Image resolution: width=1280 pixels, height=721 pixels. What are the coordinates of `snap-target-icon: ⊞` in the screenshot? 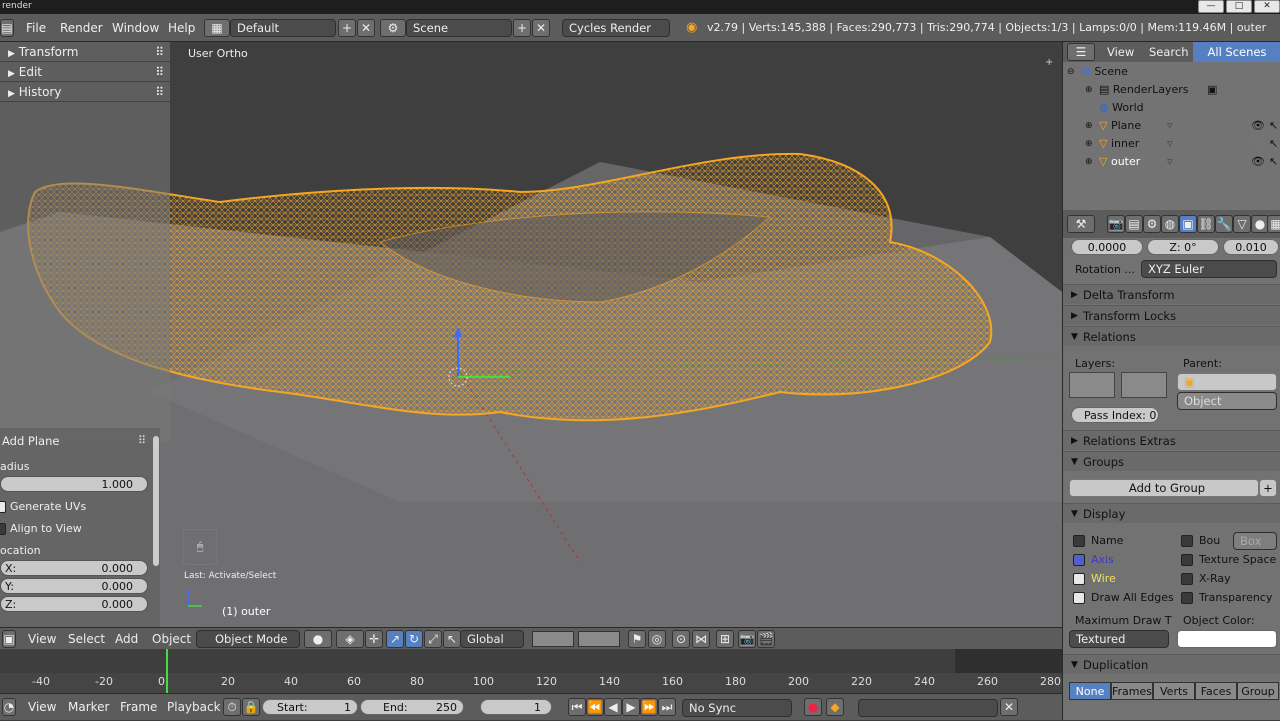 It's located at (725, 639).